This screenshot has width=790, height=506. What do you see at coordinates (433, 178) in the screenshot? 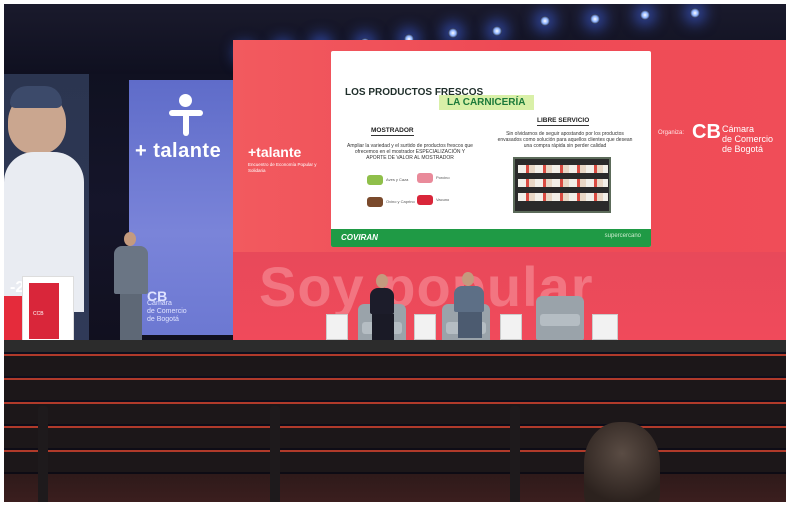
I see `meat-pork: Porcino` at bounding box center [433, 178].